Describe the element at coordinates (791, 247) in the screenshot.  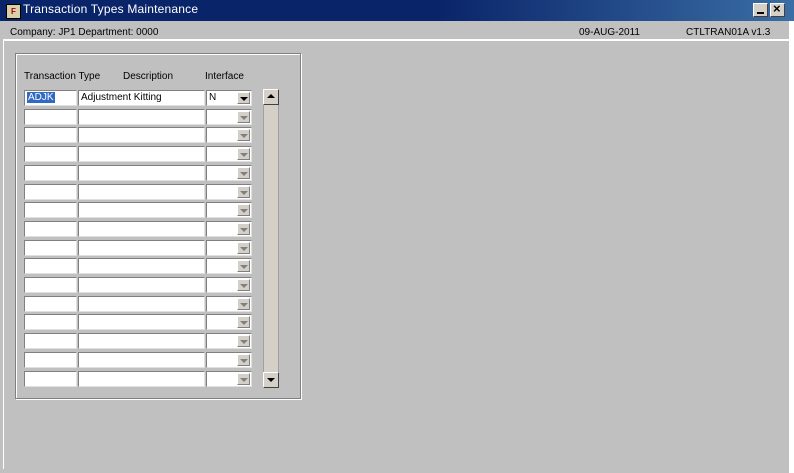
I see `window-border` at that location.